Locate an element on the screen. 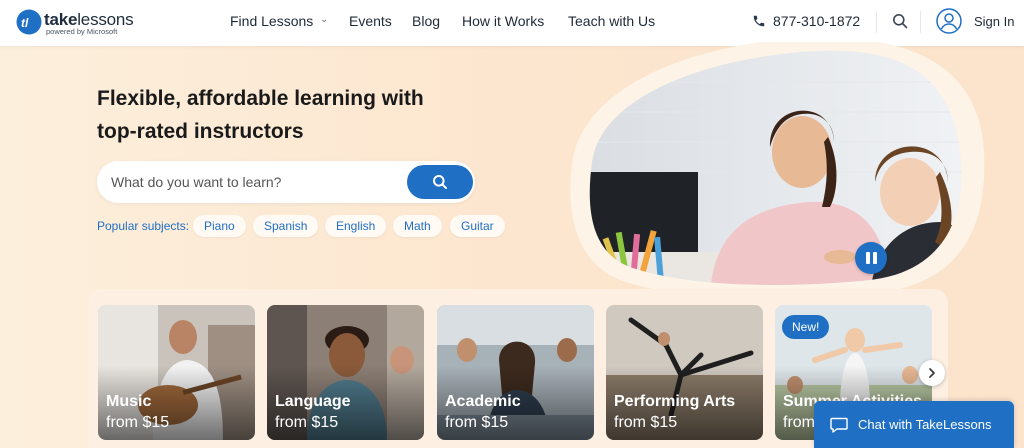 This screenshot has width=1024, height=448. chevron-down-icon: ⌄ is located at coordinates (324, 19).